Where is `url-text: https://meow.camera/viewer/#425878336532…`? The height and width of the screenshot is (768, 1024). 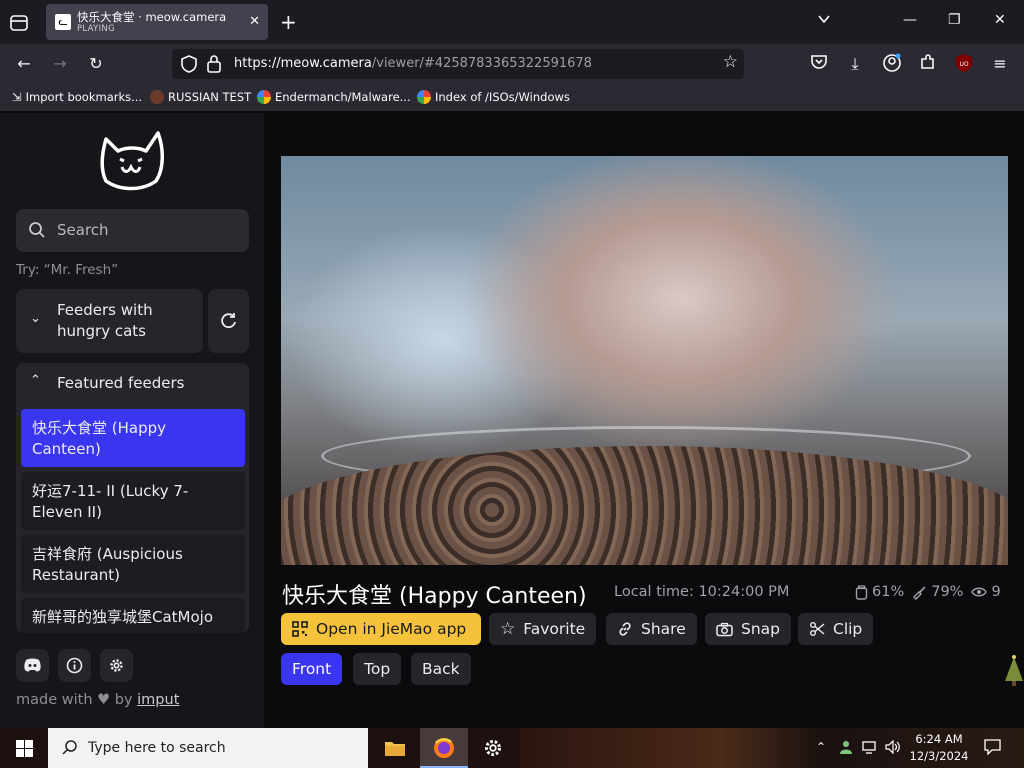
url-text: https://meow.camera/viewer/#425878336532… is located at coordinates (413, 63).